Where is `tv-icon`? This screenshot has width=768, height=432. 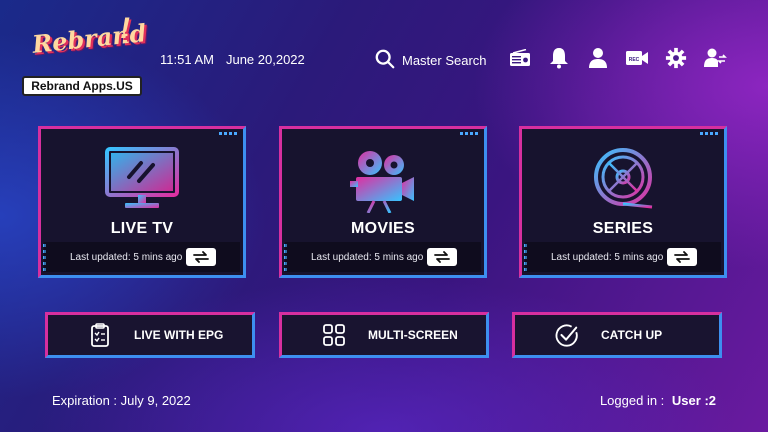 tv-icon is located at coordinates (142, 182).